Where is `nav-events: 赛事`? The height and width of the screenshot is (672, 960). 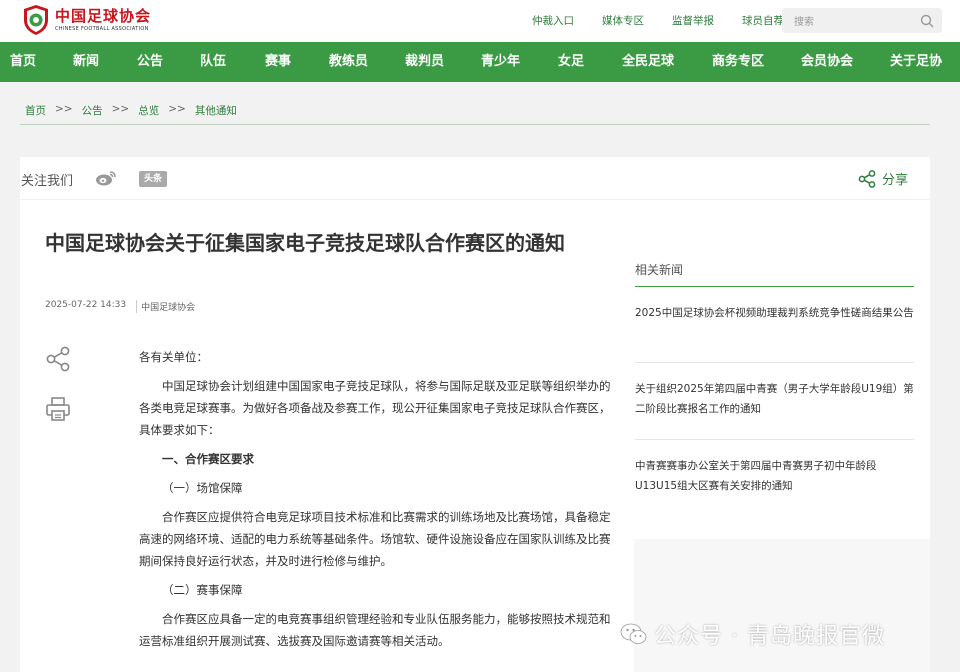 nav-events: 赛事 is located at coordinates (278, 62).